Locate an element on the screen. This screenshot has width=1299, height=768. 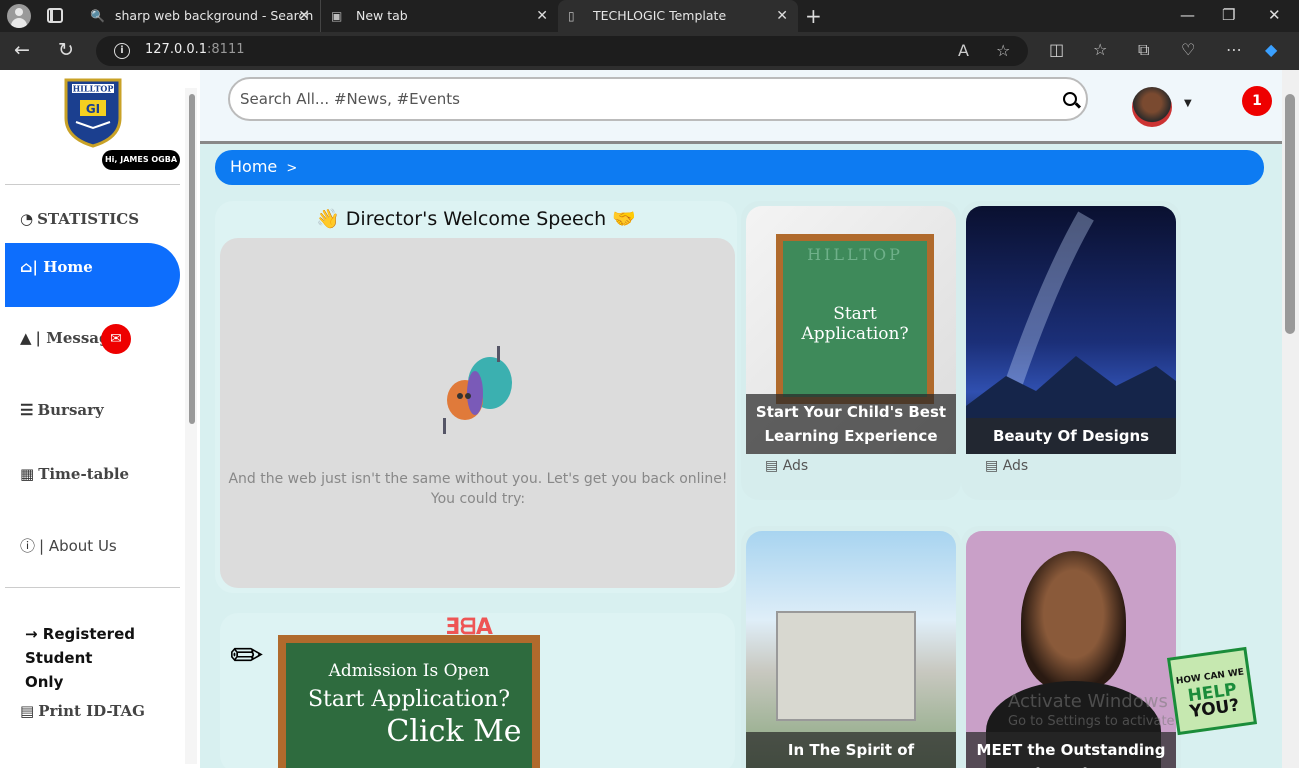
favorite-star-icon: ☆ is located at coordinates (1003, 51).